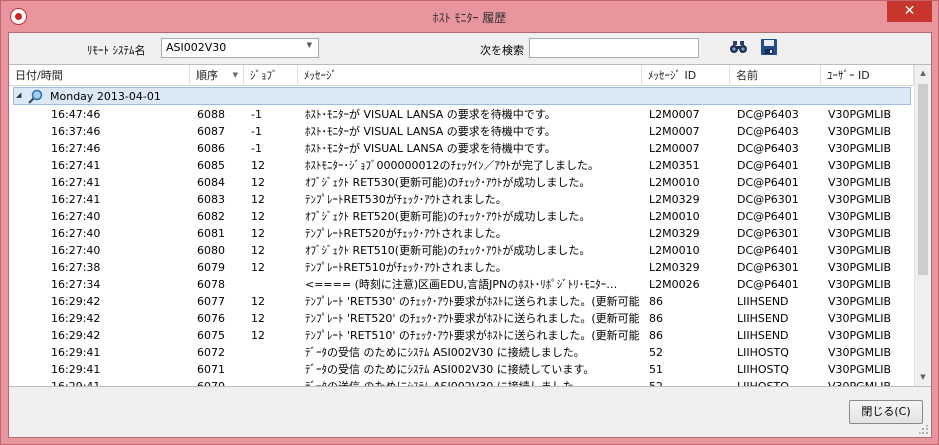 The height and width of the screenshot is (445, 939). What do you see at coordinates (674, 284) in the screenshot?
I see `row-message-id: L2M0026` at bounding box center [674, 284].